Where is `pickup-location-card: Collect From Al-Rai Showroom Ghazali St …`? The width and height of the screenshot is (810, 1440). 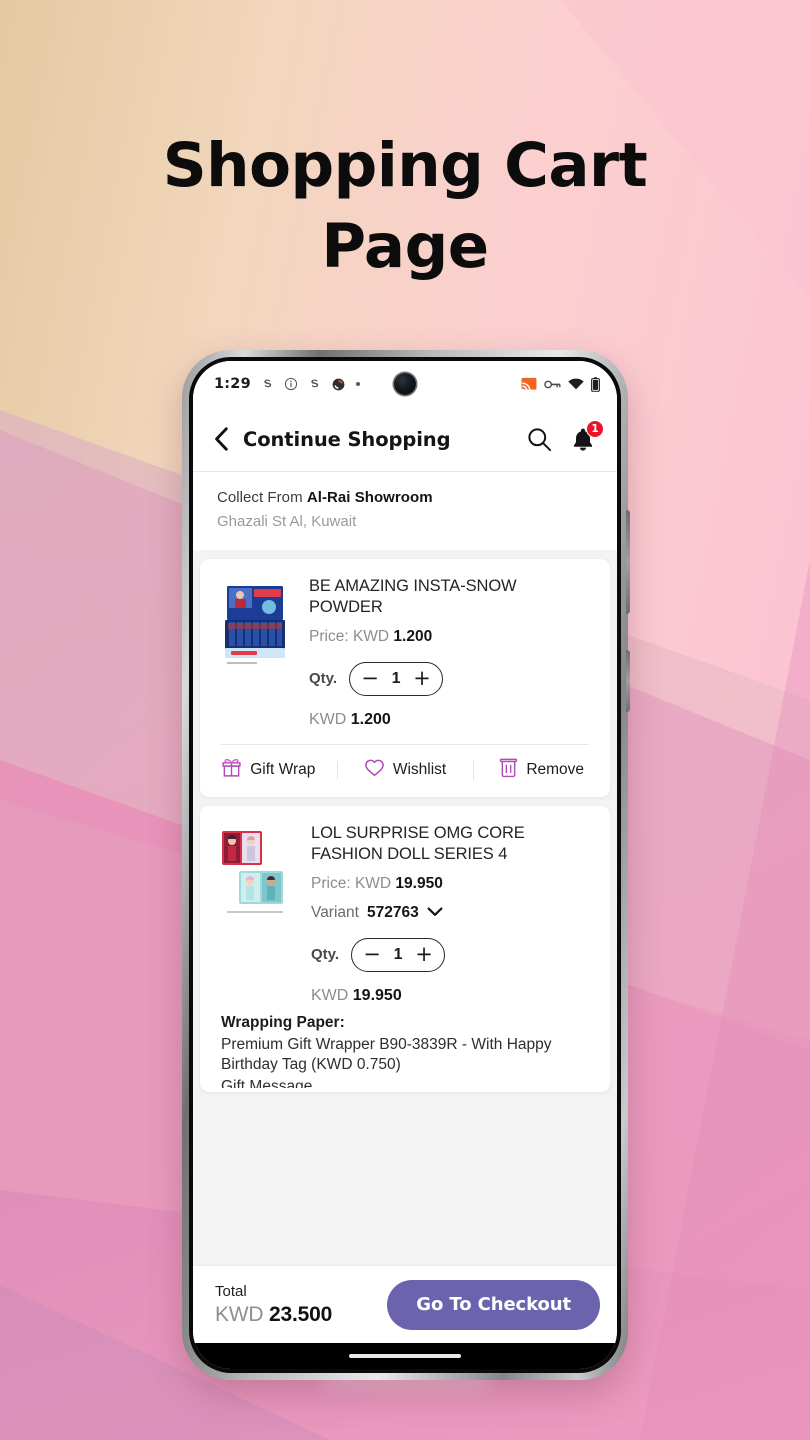
pickup-location-card: Collect From Al-Rai Showroom Ghazali St … is located at coordinates (405, 510).